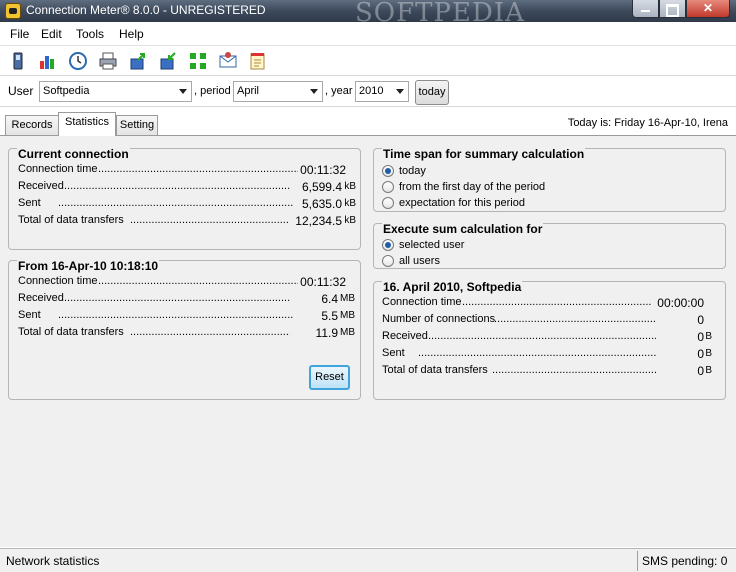 The width and height of the screenshot is (736, 572). What do you see at coordinates (708, 9) in the screenshot?
I see `close-button: ✕` at bounding box center [708, 9].